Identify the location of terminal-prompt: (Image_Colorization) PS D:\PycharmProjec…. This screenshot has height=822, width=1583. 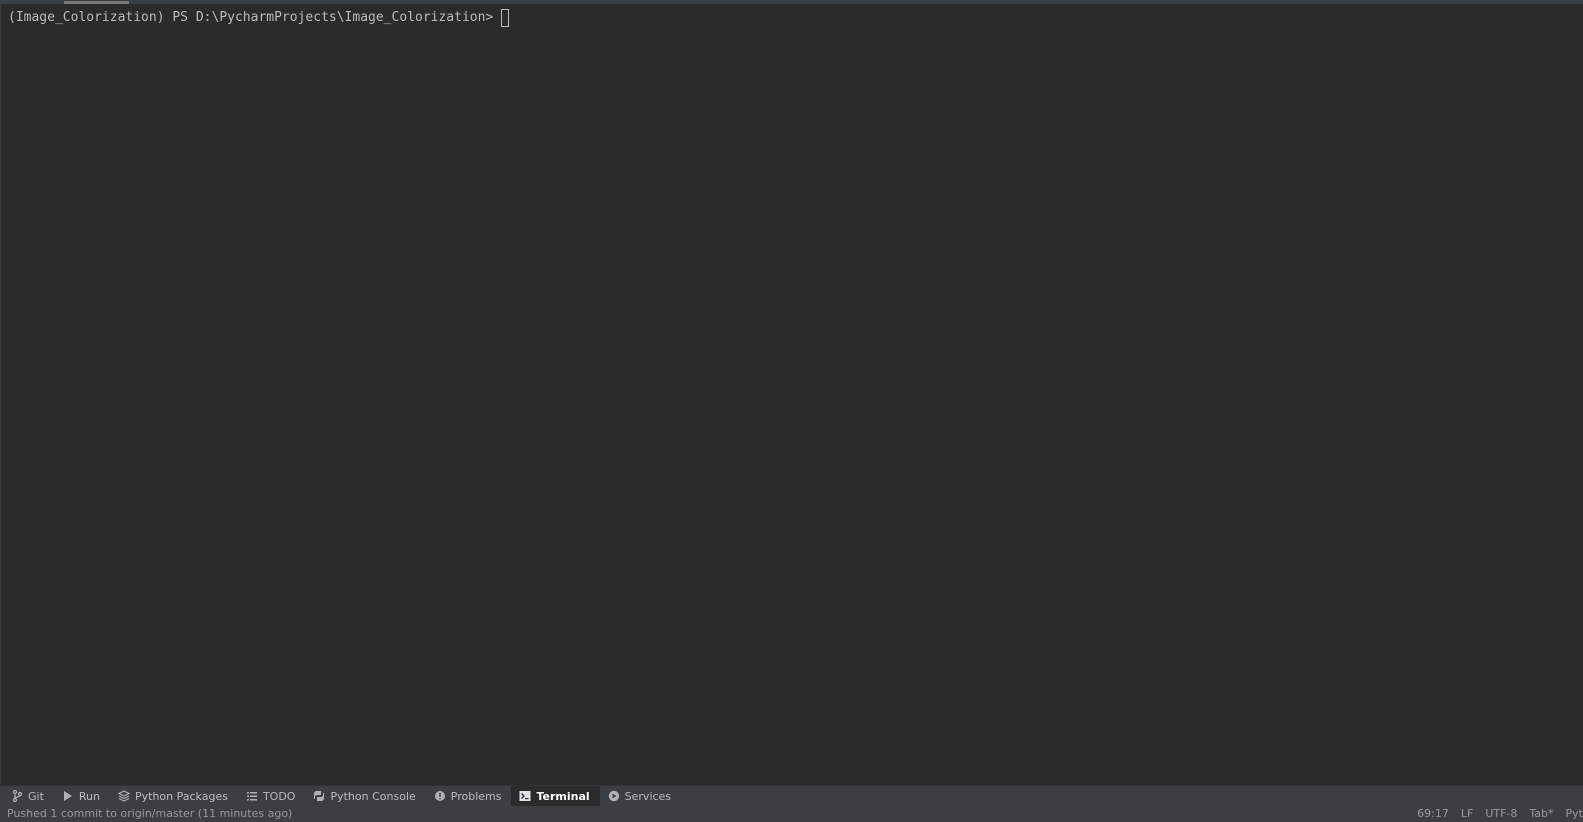
(251, 17).